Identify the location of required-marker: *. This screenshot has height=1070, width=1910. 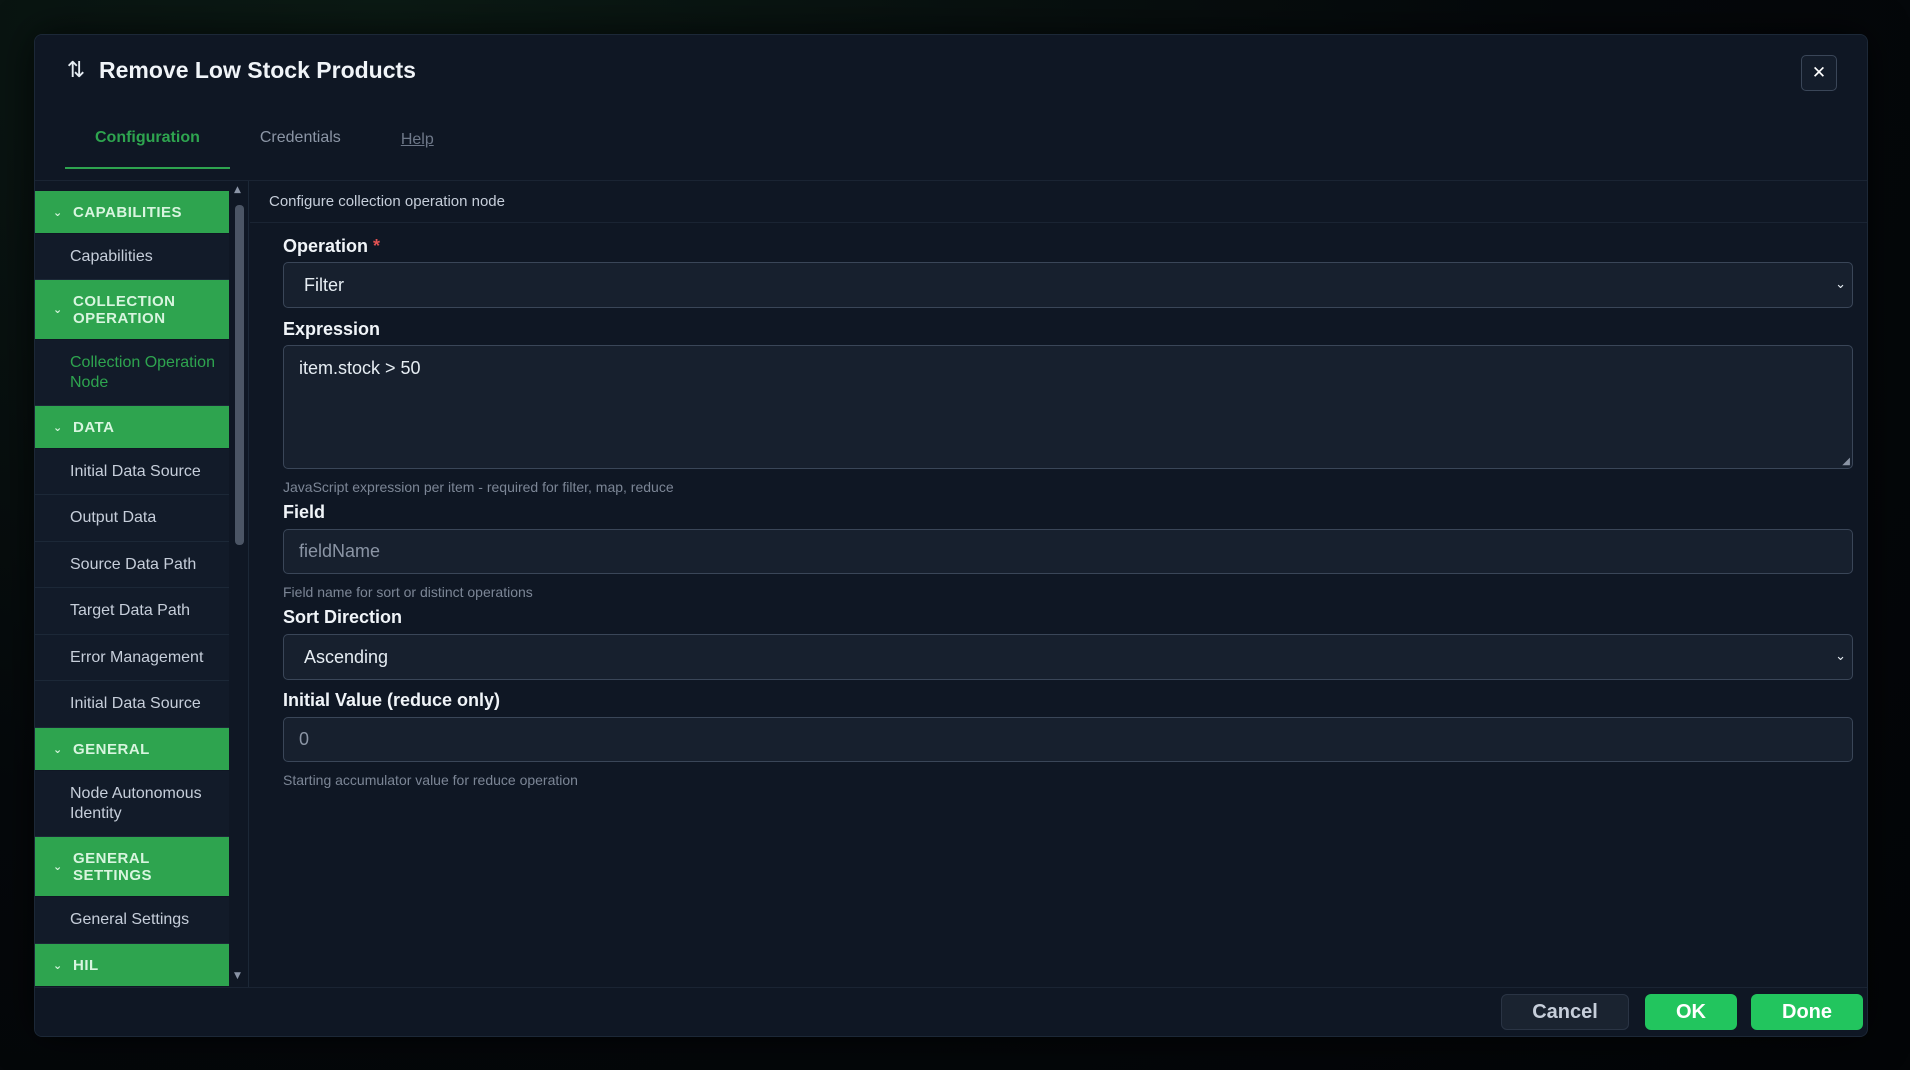
(377, 246).